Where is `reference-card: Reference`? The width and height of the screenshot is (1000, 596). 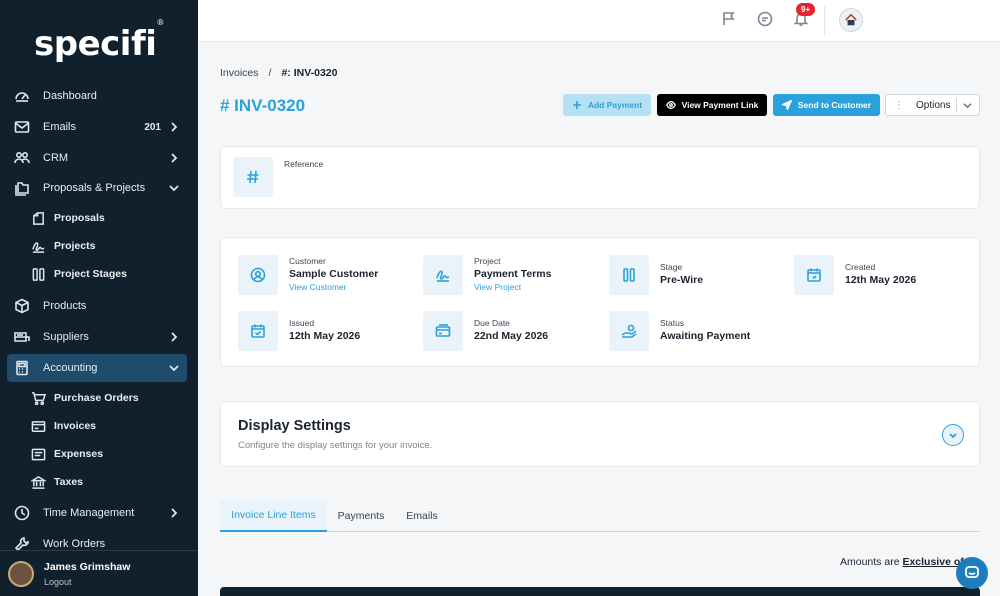 reference-card: Reference is located at coordinates (600, 177).